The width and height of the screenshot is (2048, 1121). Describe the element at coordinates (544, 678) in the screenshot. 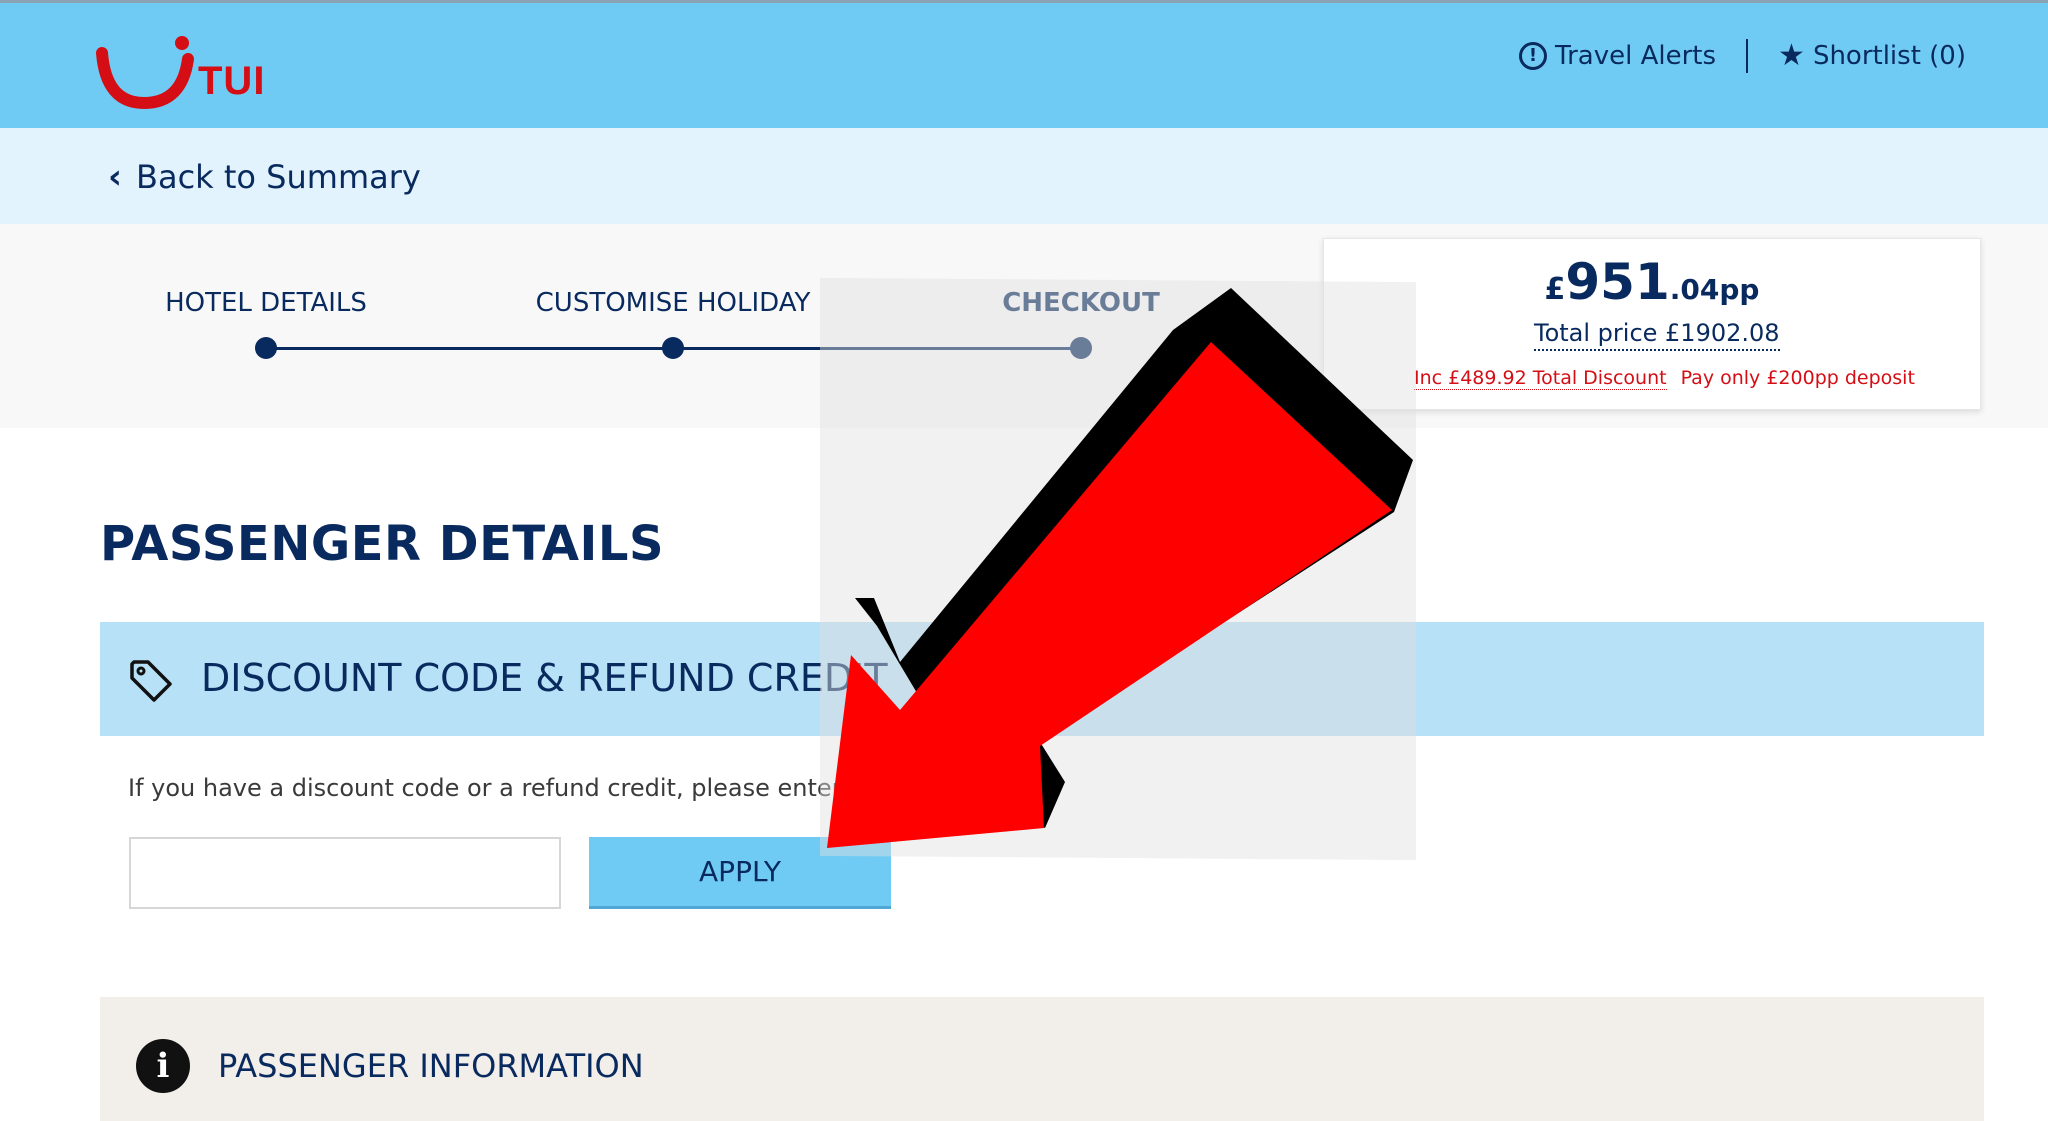

I see `discount-section-title: DISCOUNT CODE & REFUND CREDIT` at that location.